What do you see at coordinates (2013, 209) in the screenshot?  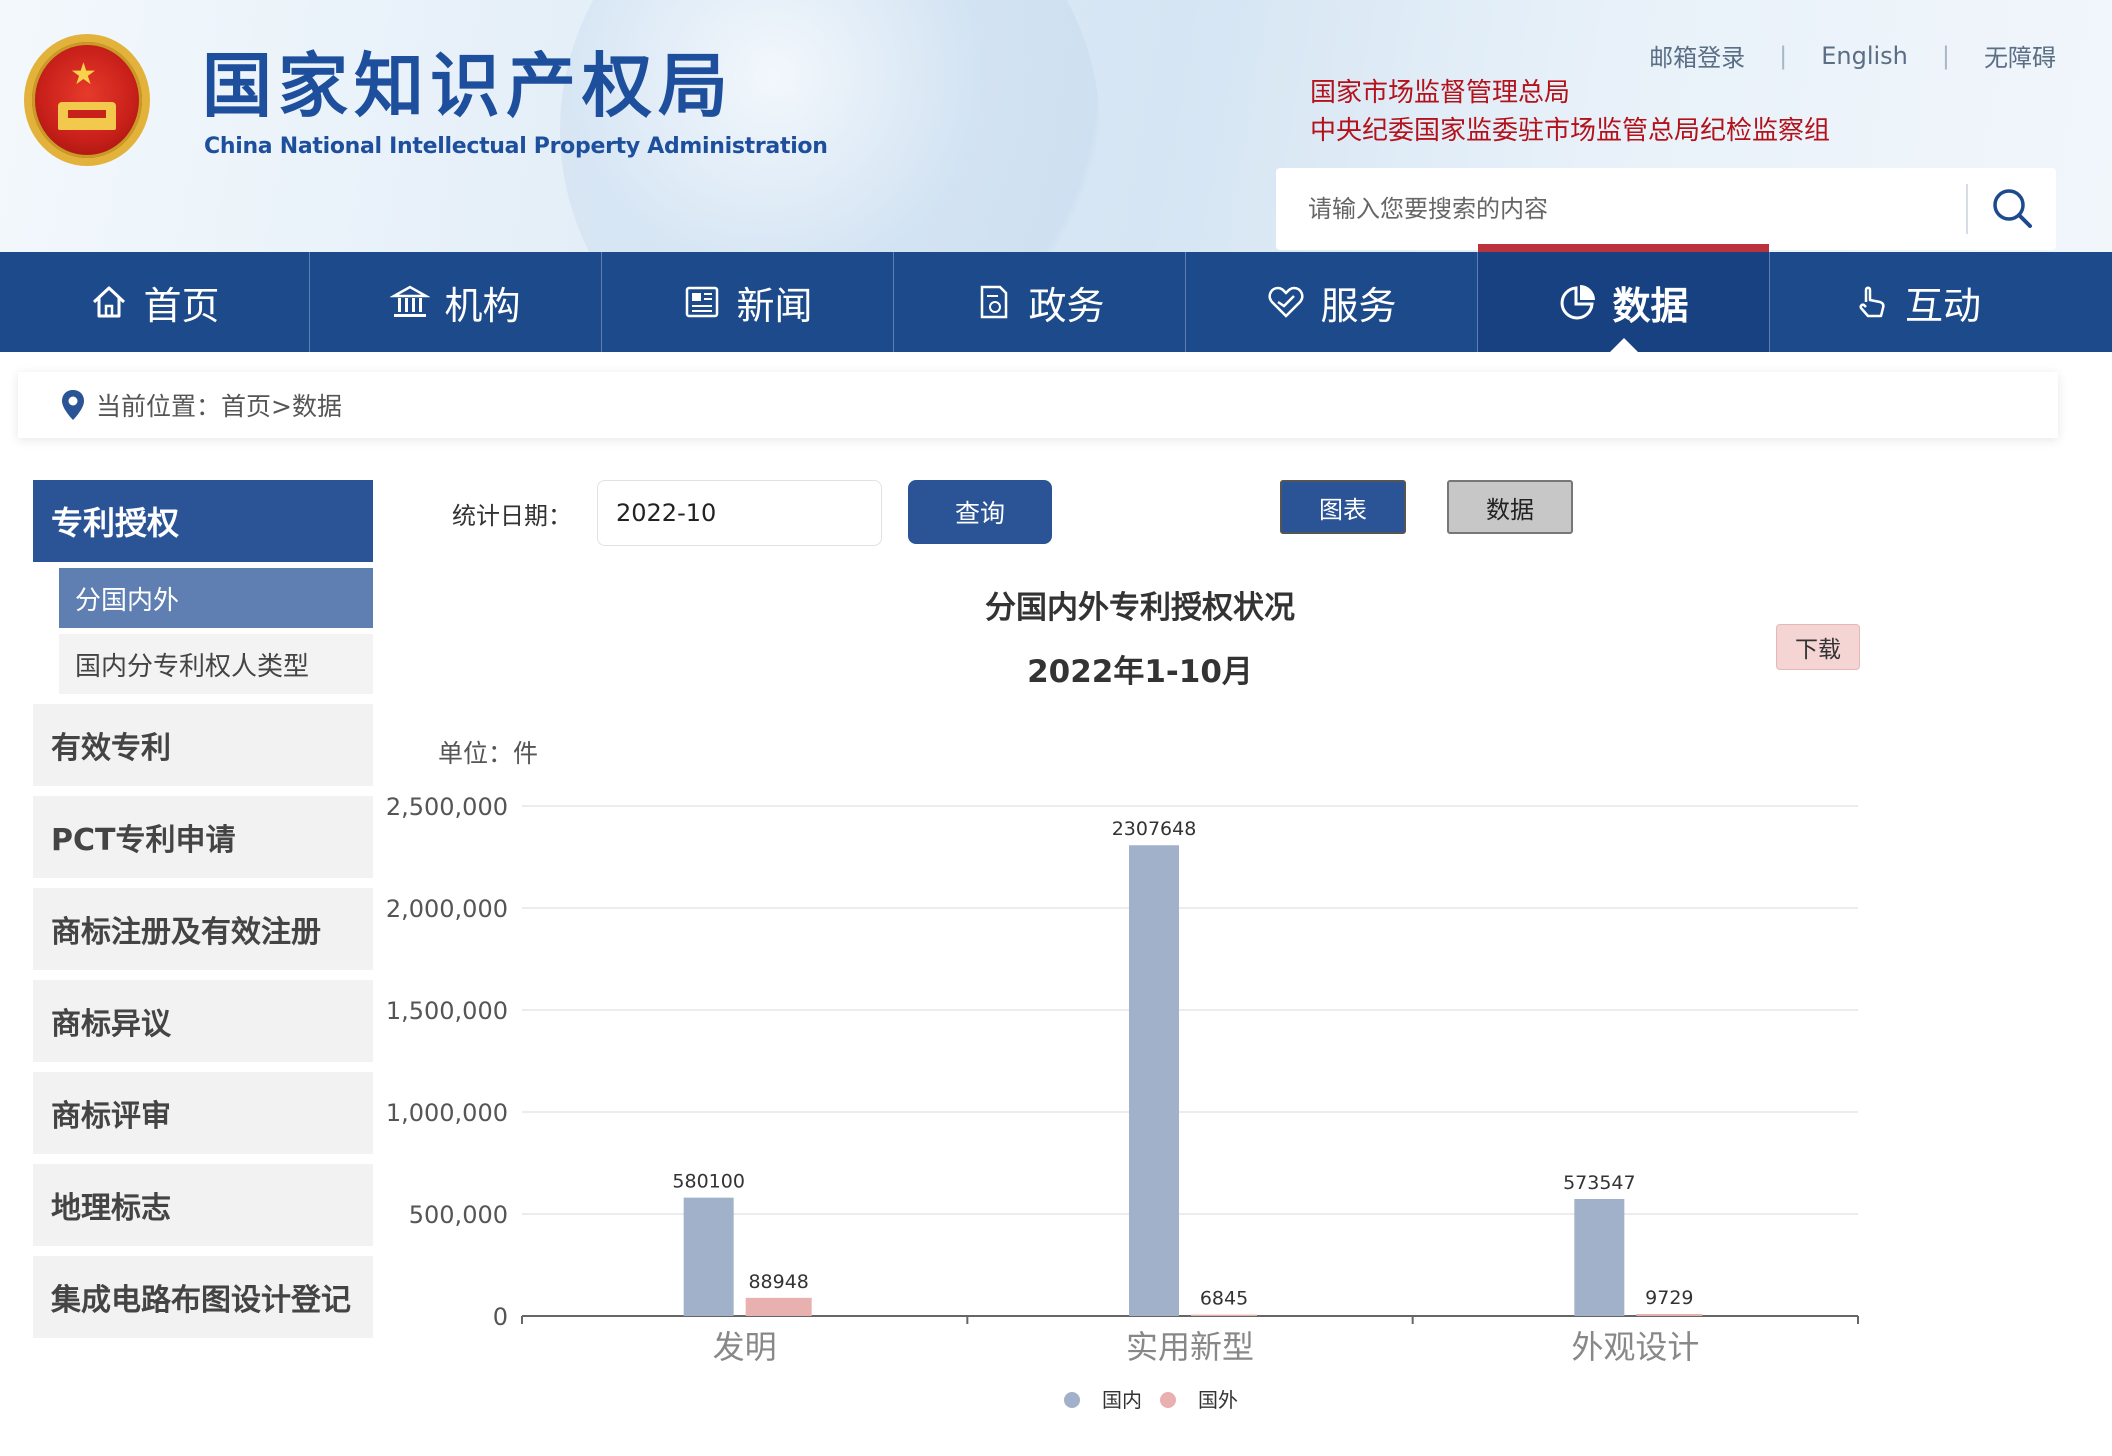 I see `search-icon` at bounding box center [2013, 209].